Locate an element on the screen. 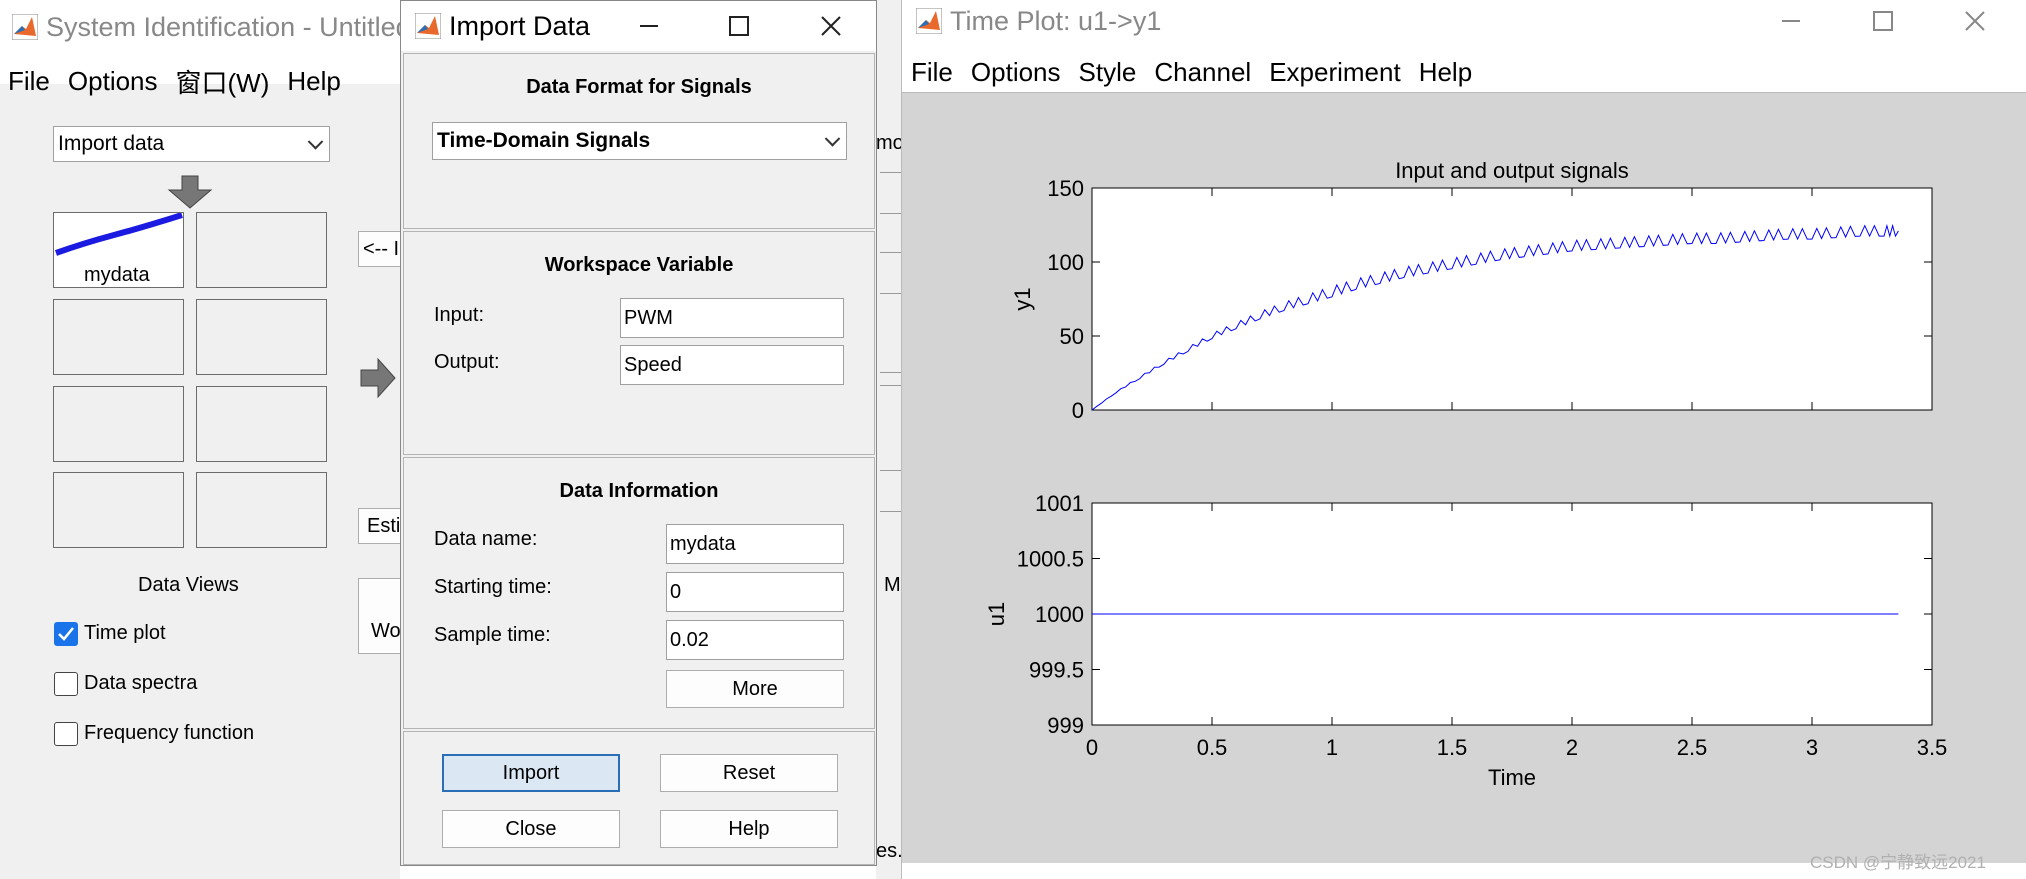 The height and width of the screenshot is (879, 2026). menu-channel: Channel is located at coordinates (1202, 72).